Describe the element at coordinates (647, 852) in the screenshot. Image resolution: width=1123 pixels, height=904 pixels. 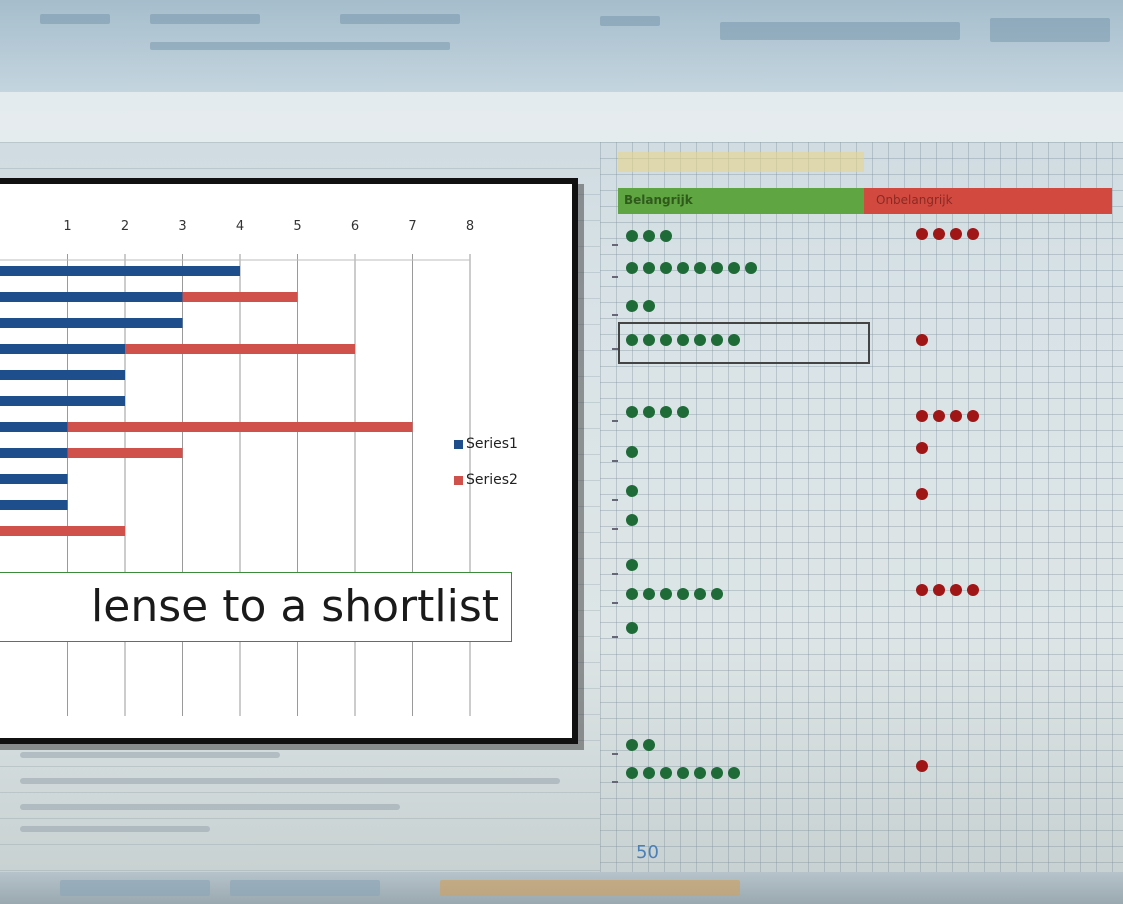
I see `page-indicator: 50` at that location.